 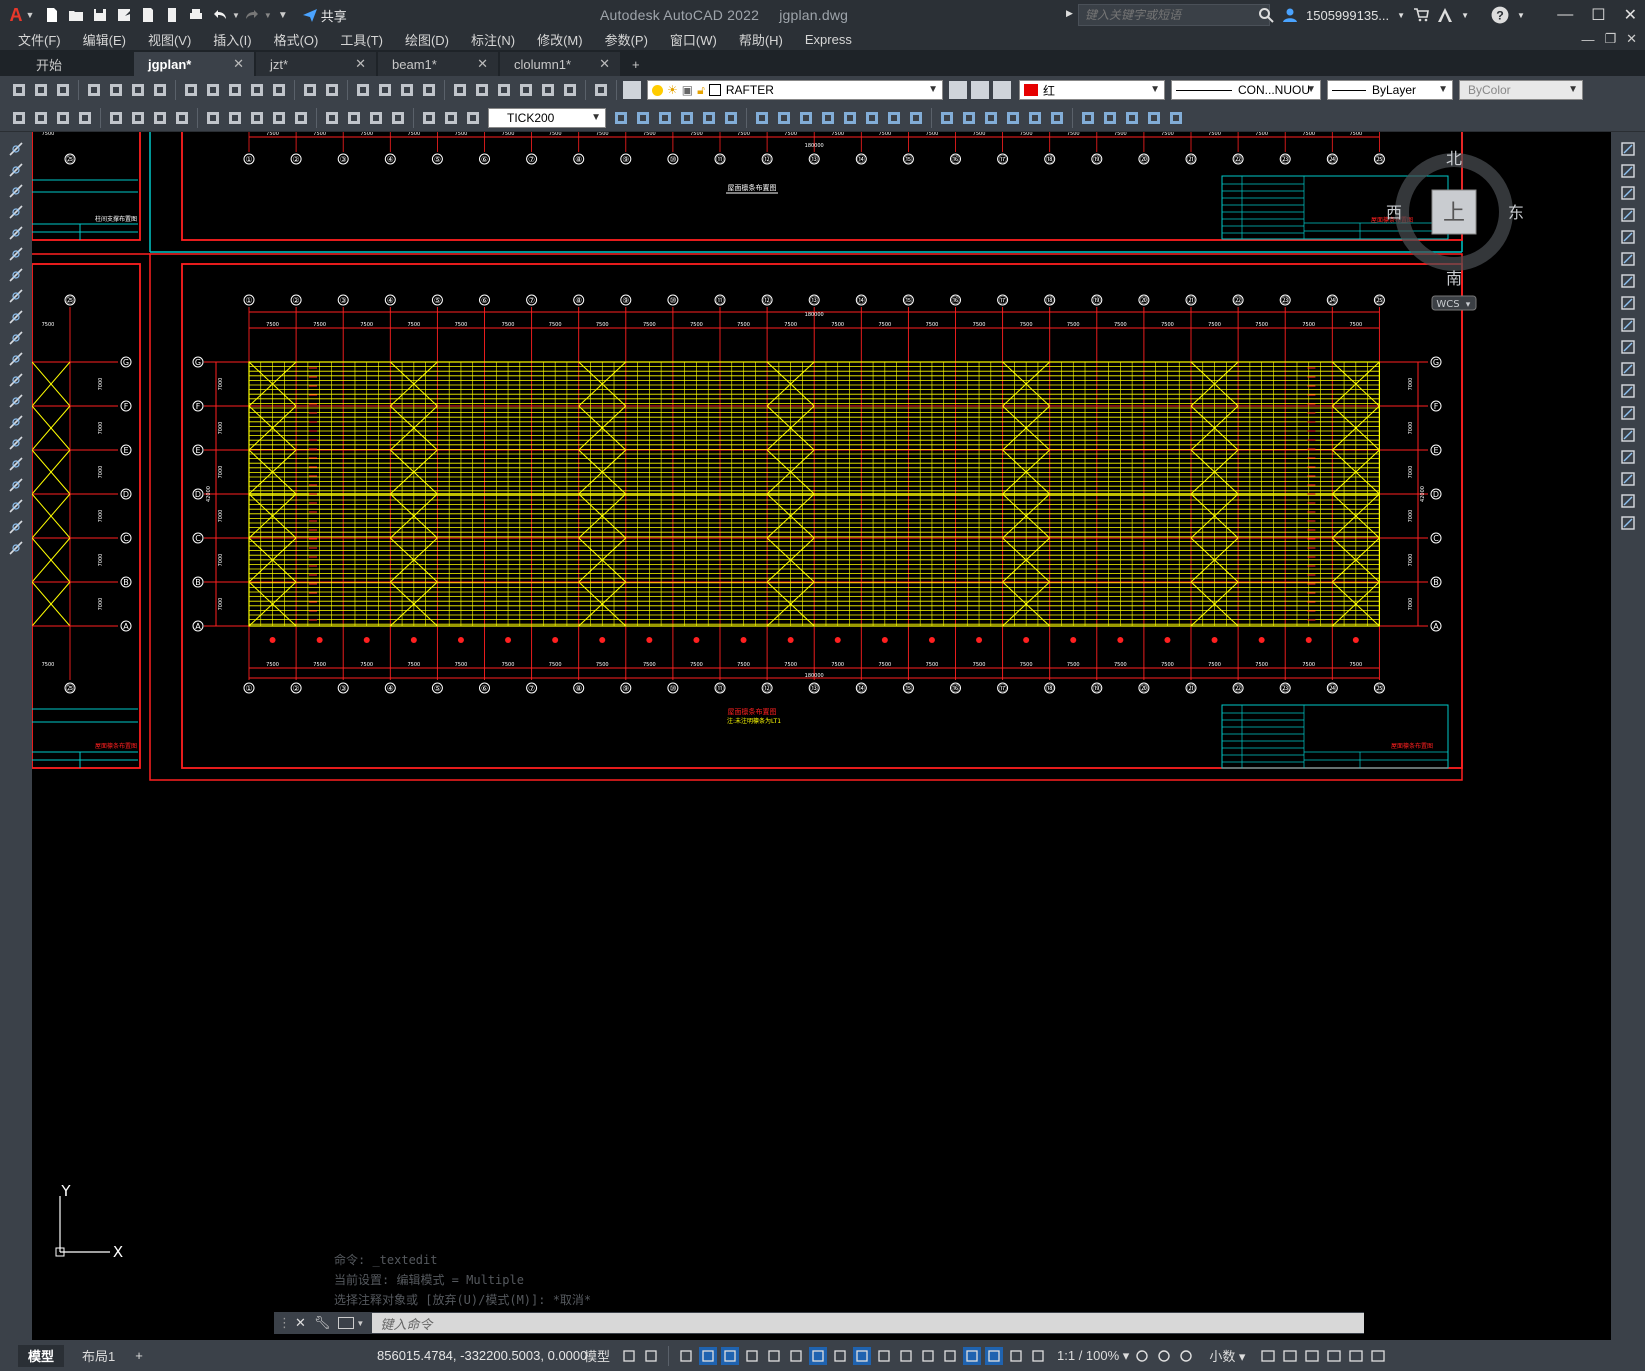 I want to click on object-snap-tracking-icon, so click(x=796, y=1356).